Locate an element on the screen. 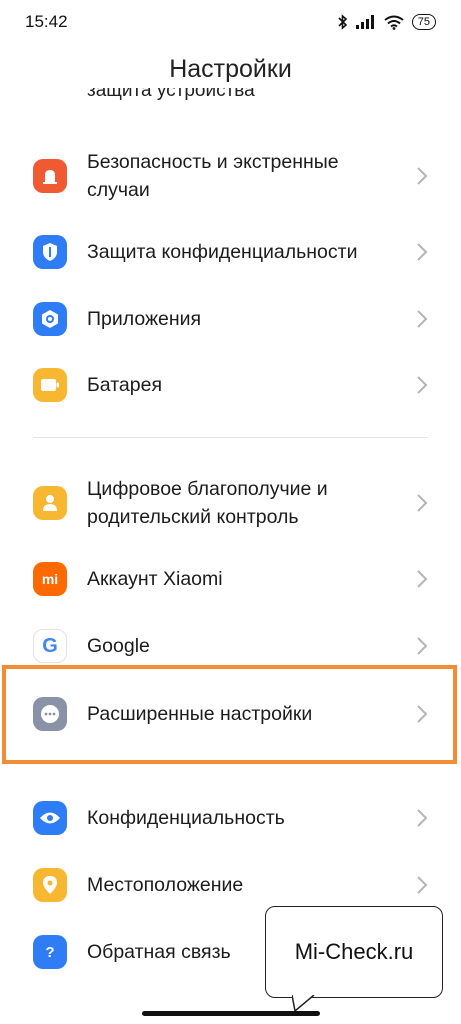 The image size is (461, 1024). mi-icon: mi is located at coordinates (50, 579).